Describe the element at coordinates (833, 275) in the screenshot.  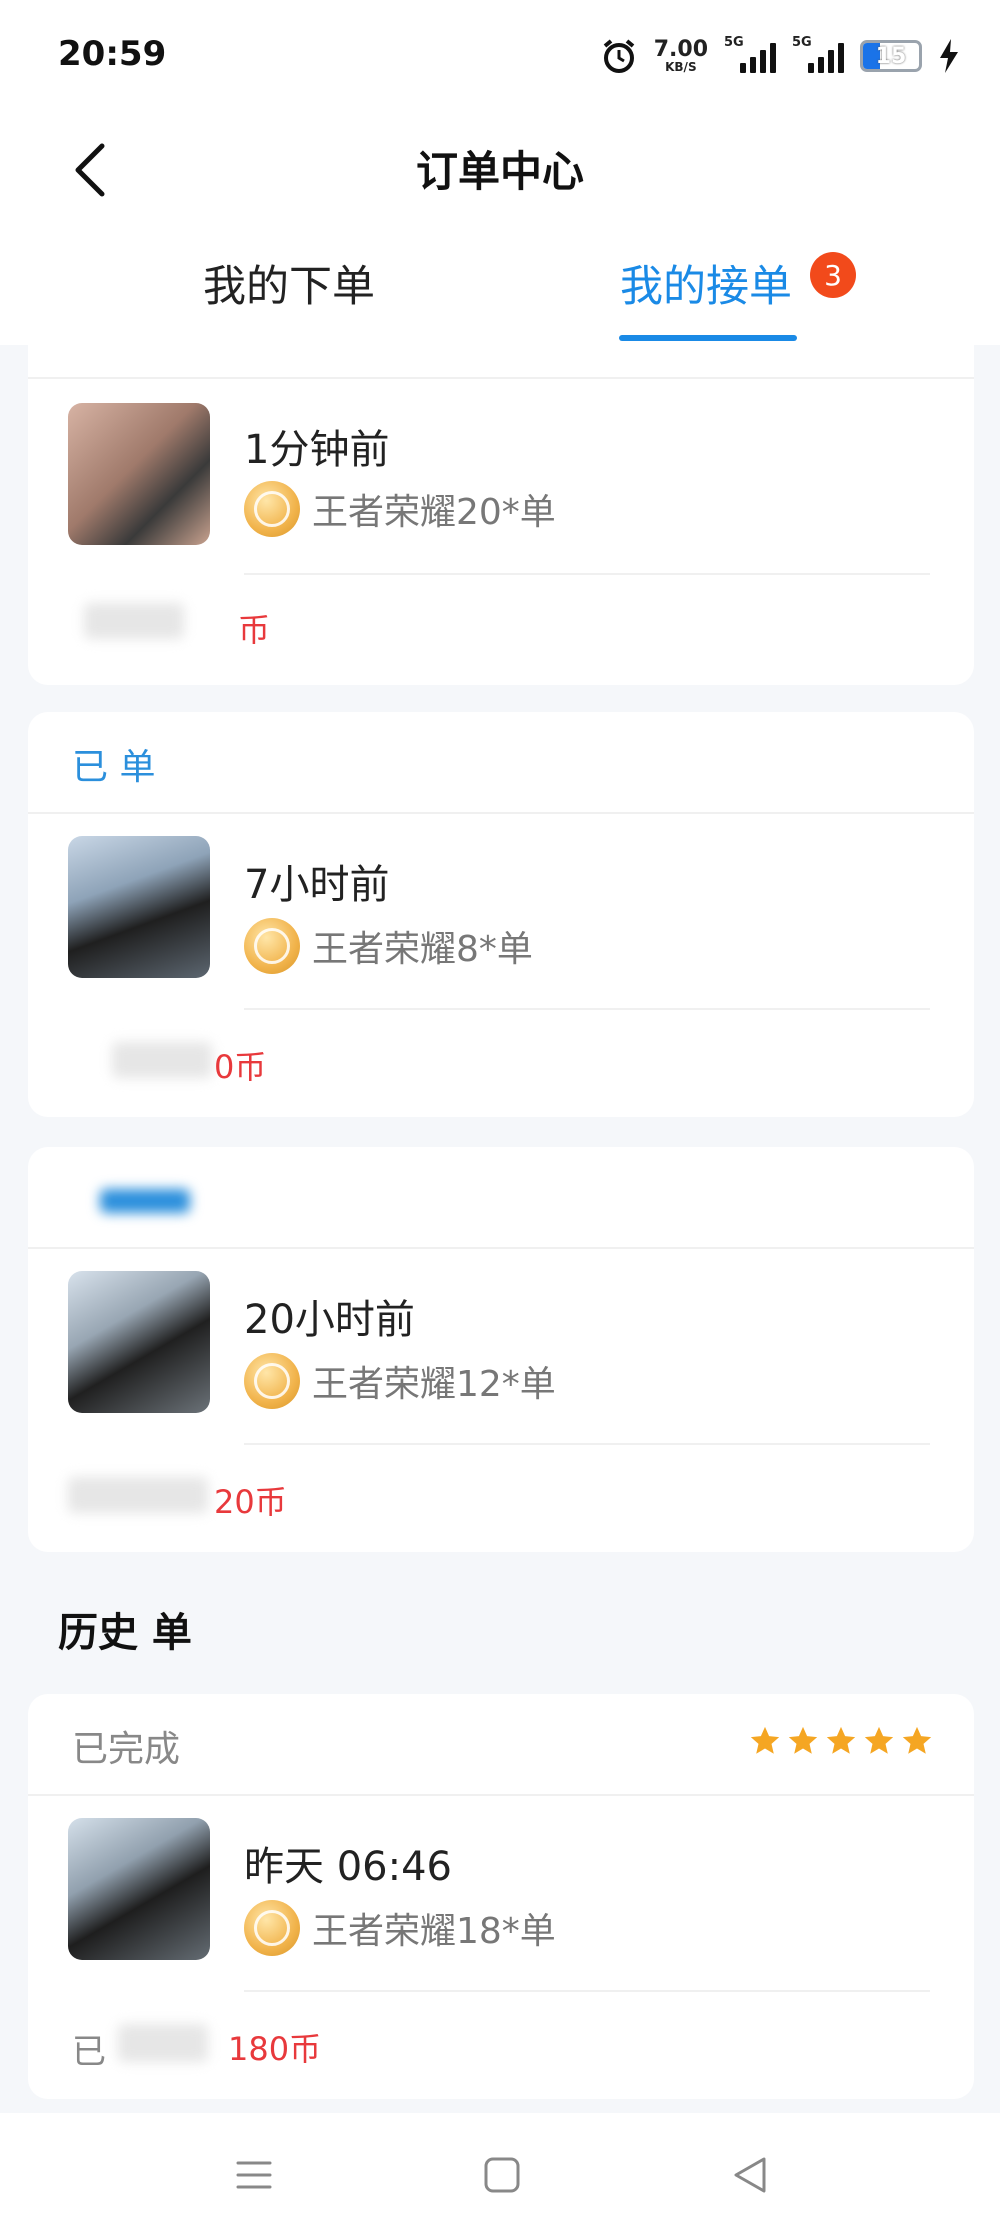
I see `notification-badge: 3` at that location.